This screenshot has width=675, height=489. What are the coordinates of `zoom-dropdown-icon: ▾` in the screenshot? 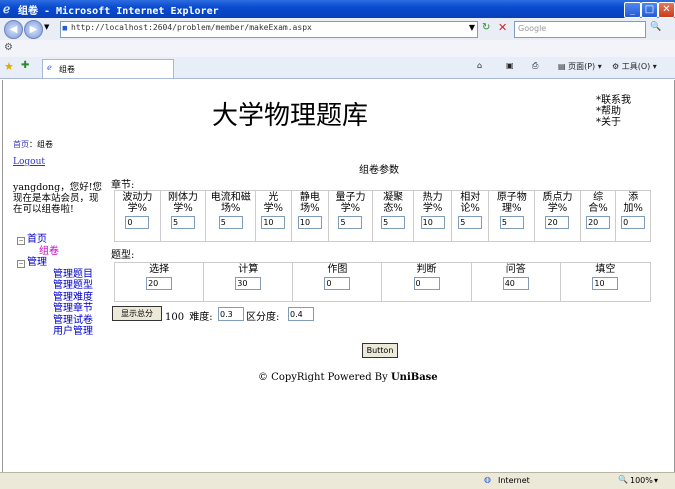 It's located at (656, 480).